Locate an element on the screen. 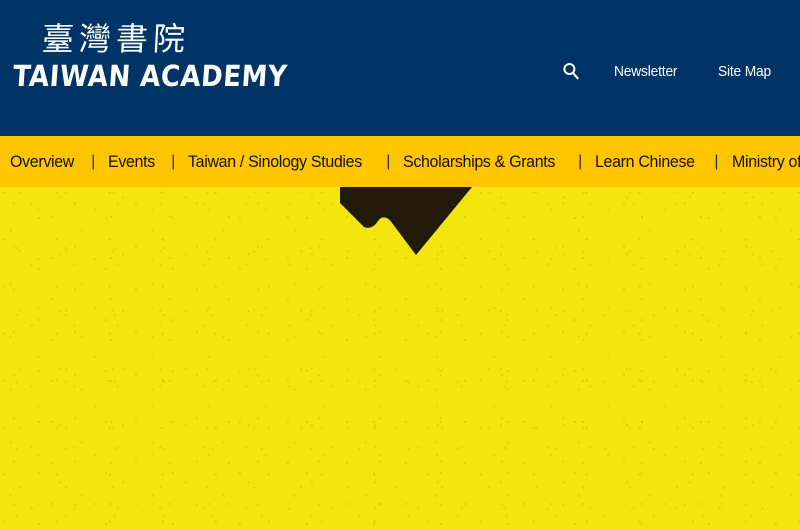  nav-item-events: Events is located at coordinates (131, 162).